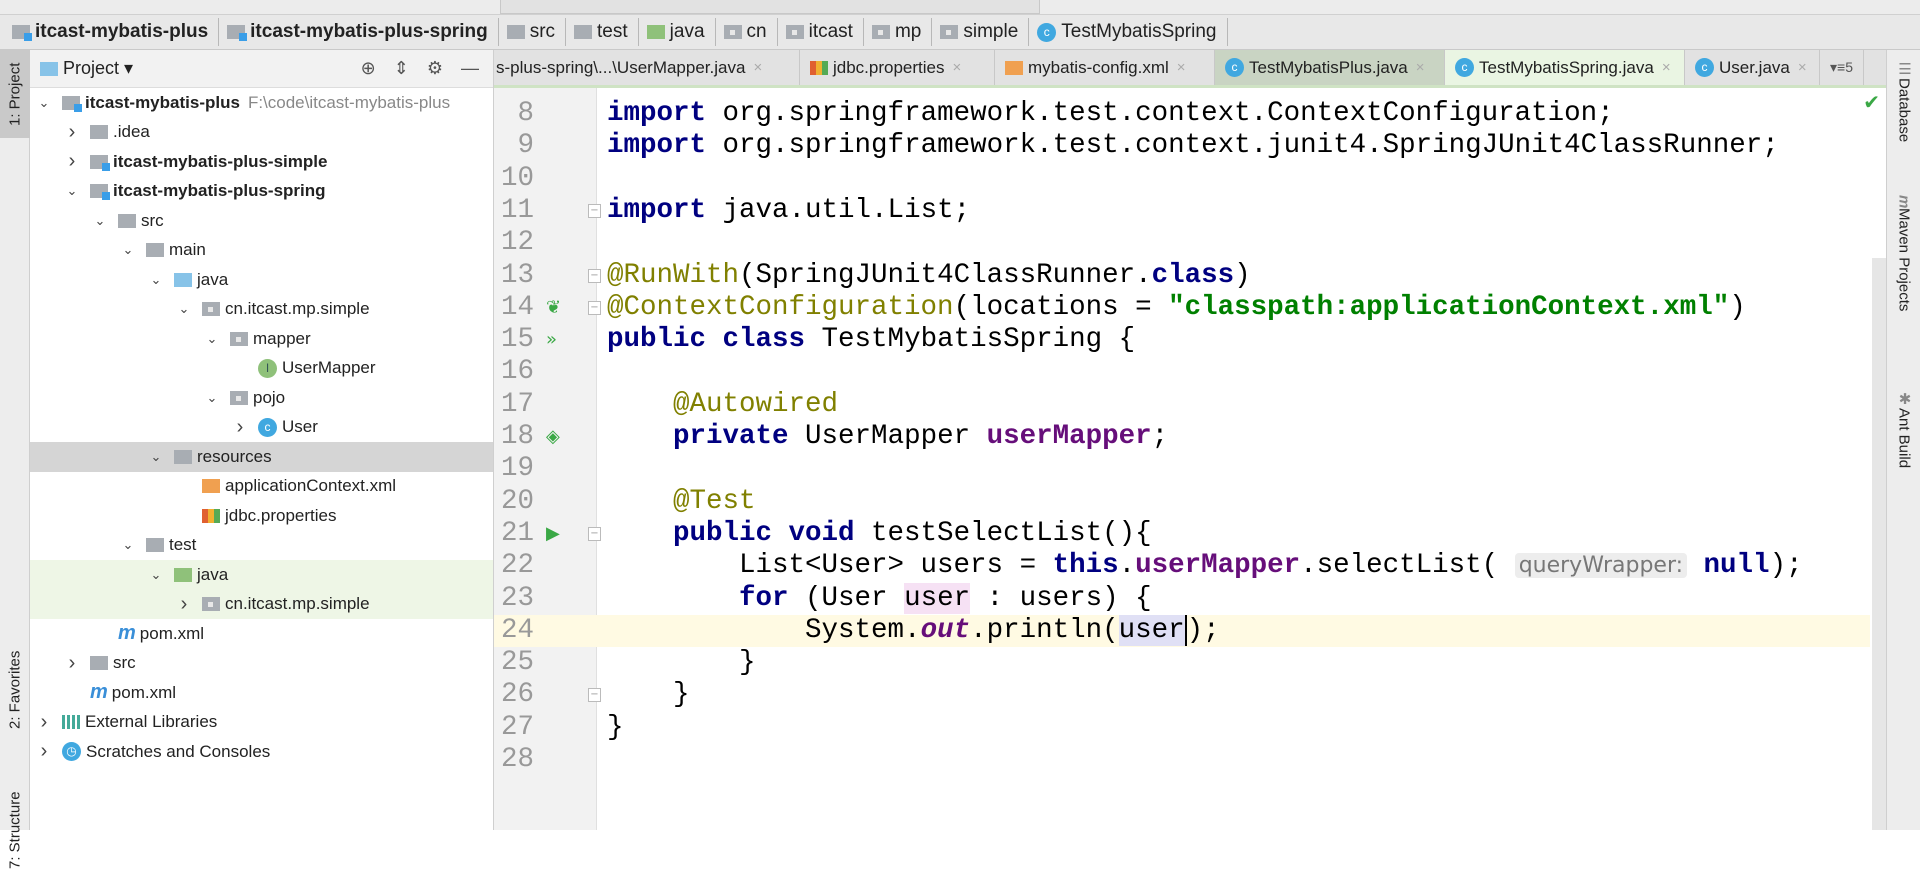 The image size is (1920, 880). What do you see at coordinates (897, 67) in the screenshot?
I see `editor-tab: jdbc.properties ×` at bounding box center [897, 67].